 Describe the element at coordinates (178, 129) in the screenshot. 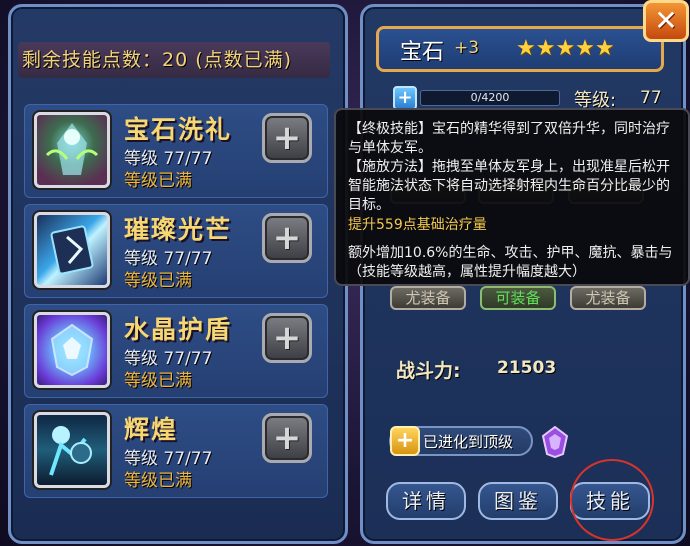

I see `skill-name: 宝石洗礼` at that location.